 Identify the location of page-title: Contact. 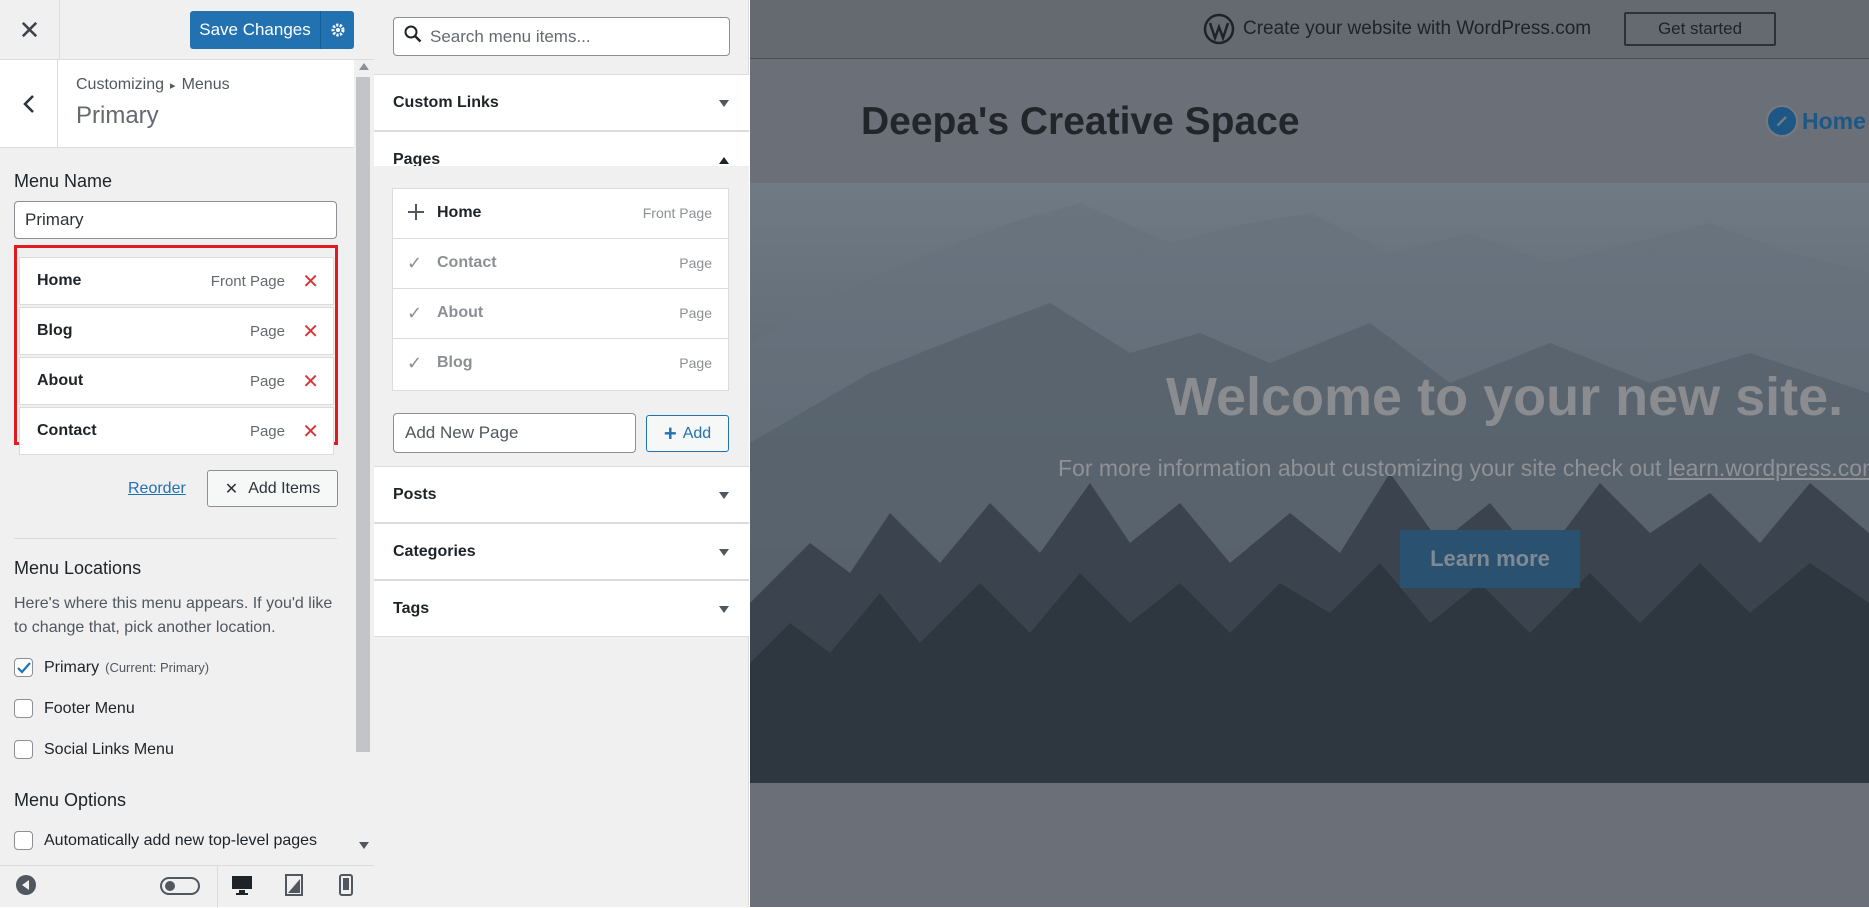
(467, 262).